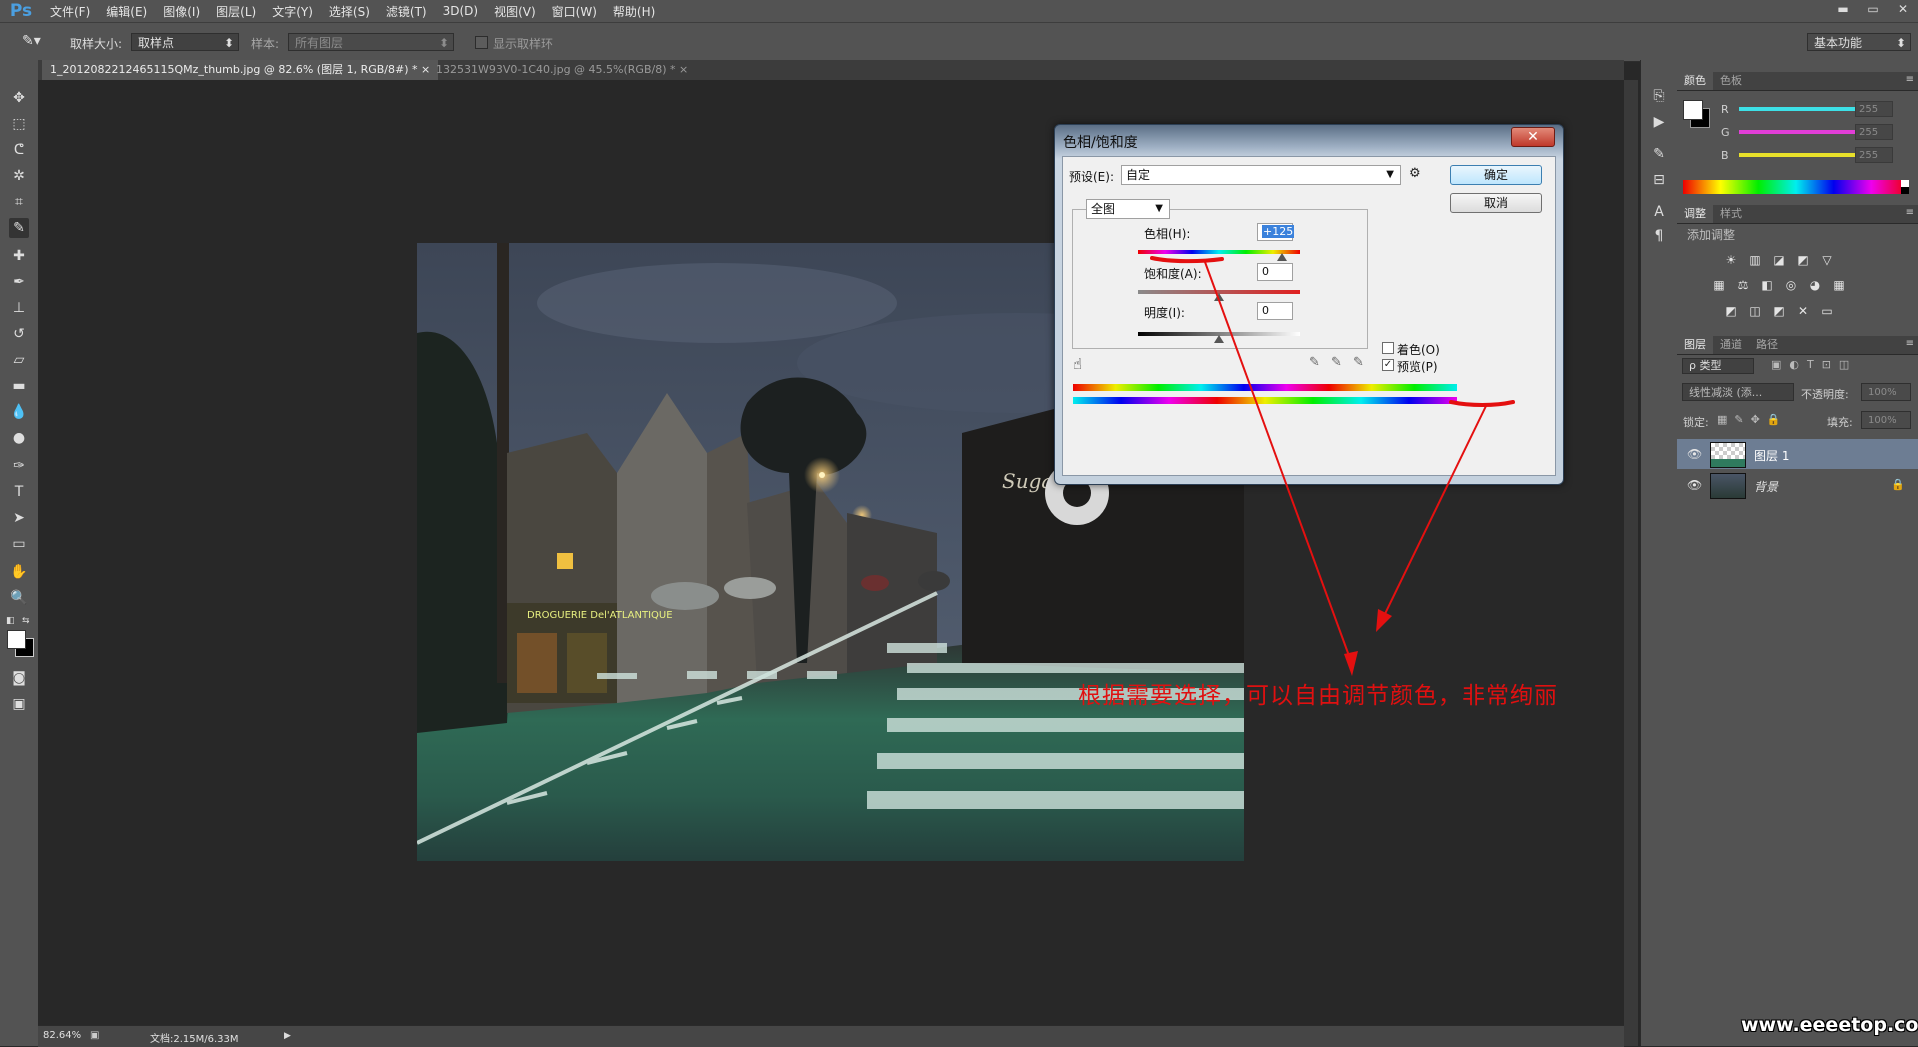 Image resolution: width=1918 pixels, height=1047 pixels. What do you see at coordinates (1384, 620) in the screenshot?
I see `arrow-head-right` at bounding box center [1384, 620].